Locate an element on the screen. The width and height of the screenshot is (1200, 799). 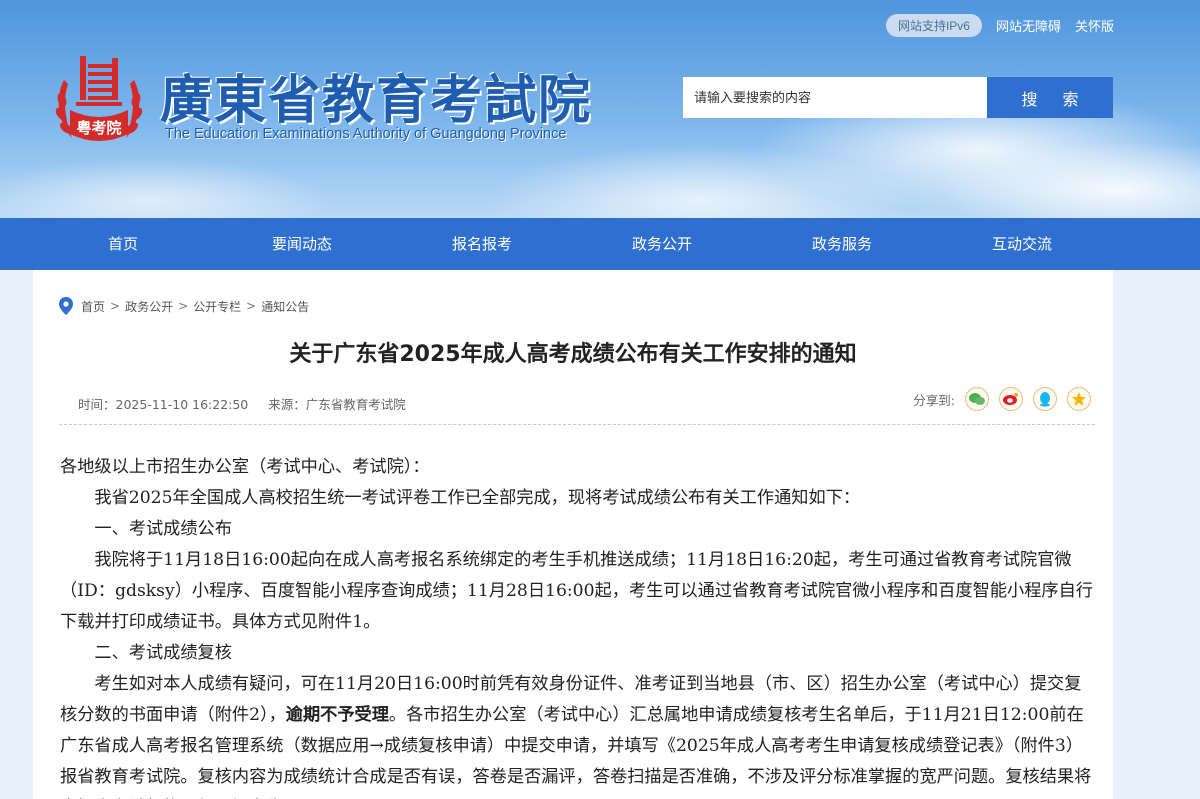
accessibility-link: 网站无障碍 is located at coordinates (1028, 25).